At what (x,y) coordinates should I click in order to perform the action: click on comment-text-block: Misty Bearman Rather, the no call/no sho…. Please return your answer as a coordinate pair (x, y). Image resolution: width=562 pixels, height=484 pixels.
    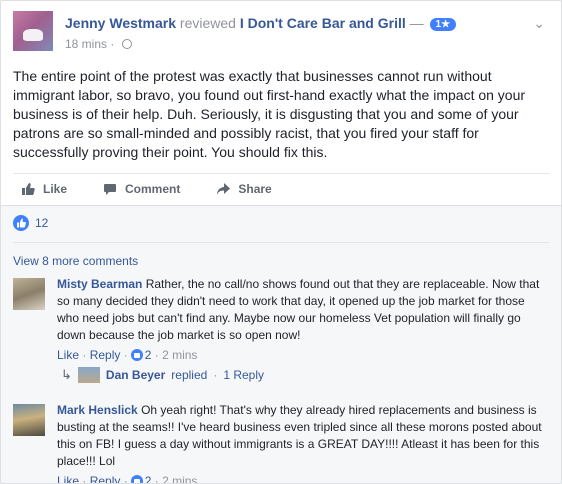
    Looking at the image, I should click on (303, 310).